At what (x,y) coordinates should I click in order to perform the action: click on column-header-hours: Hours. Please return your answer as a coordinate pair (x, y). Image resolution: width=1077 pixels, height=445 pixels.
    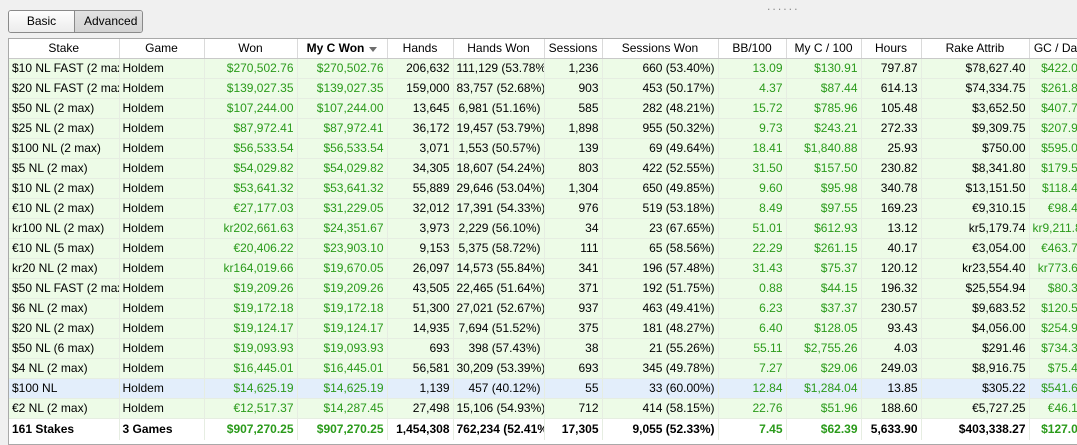
    Looking at the image, I should click on (891, 49).